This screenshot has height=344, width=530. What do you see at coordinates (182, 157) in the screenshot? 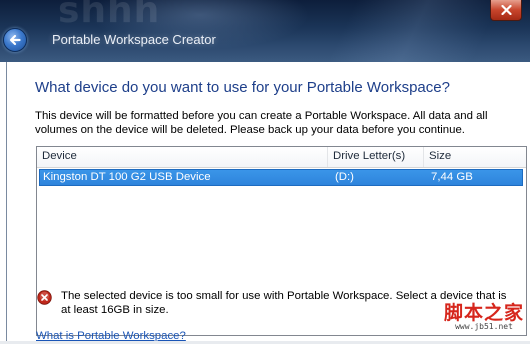
I see `column-header-device: Device` at bounding box center [182, 157].